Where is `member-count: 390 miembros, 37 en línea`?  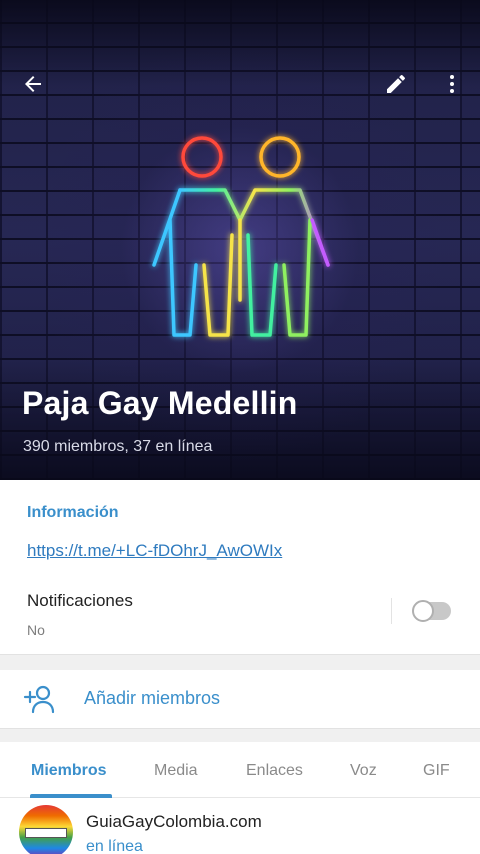
member-count: 390 miembros, 37 en línea is located at coordinates (118, 446).